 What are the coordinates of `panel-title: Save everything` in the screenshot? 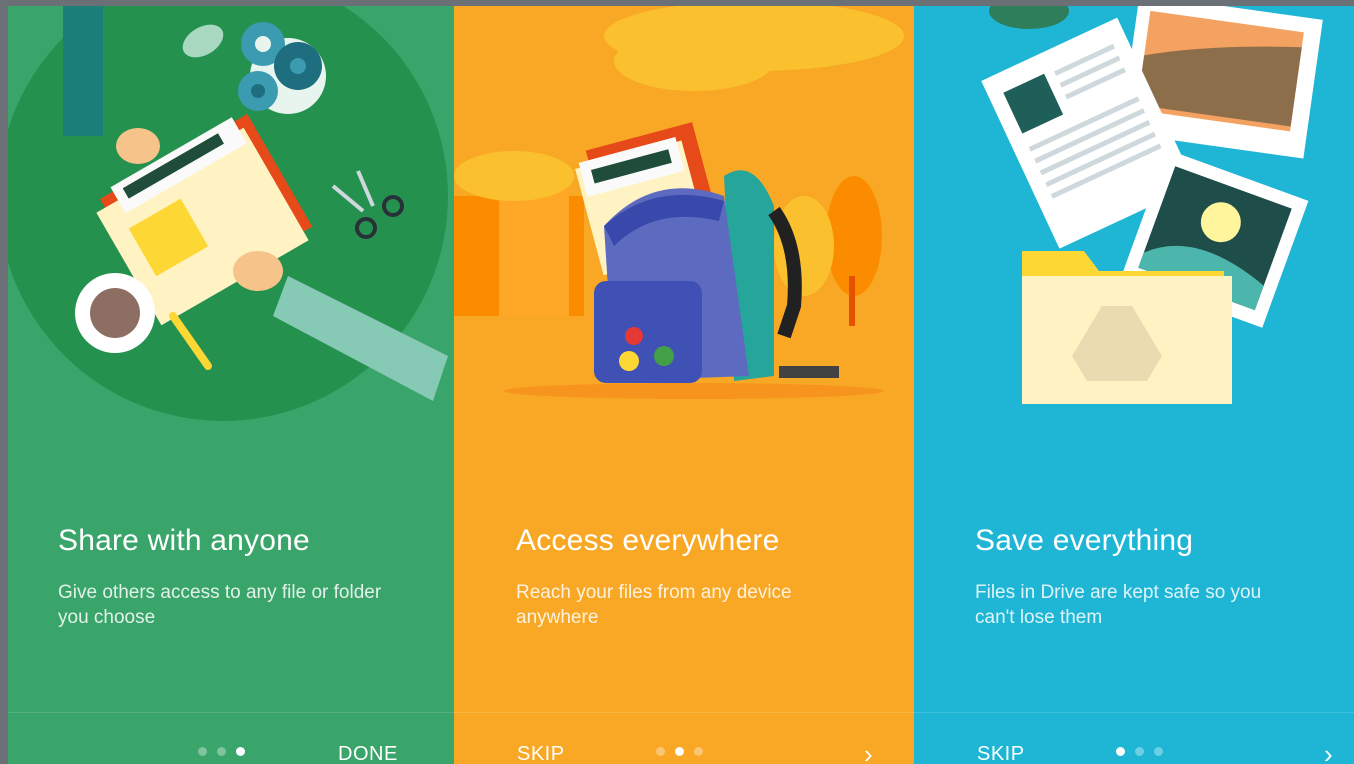 It's located at (1084, 540).